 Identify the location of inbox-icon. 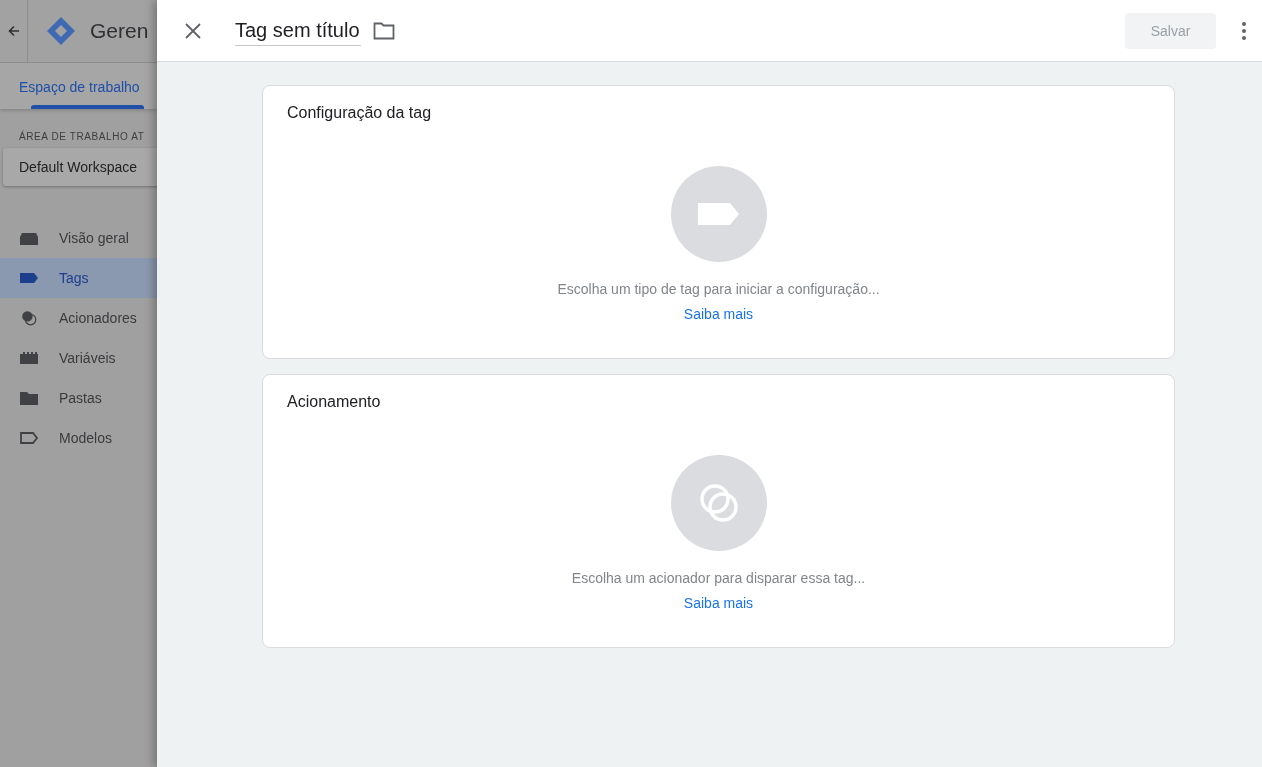
(29, 238).